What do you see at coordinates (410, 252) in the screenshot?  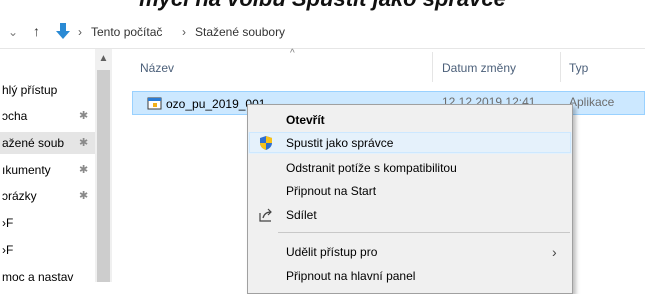 I see `menu-item-give-access-to: Udělit přístup pro ›` at bounding box center [410, 252].